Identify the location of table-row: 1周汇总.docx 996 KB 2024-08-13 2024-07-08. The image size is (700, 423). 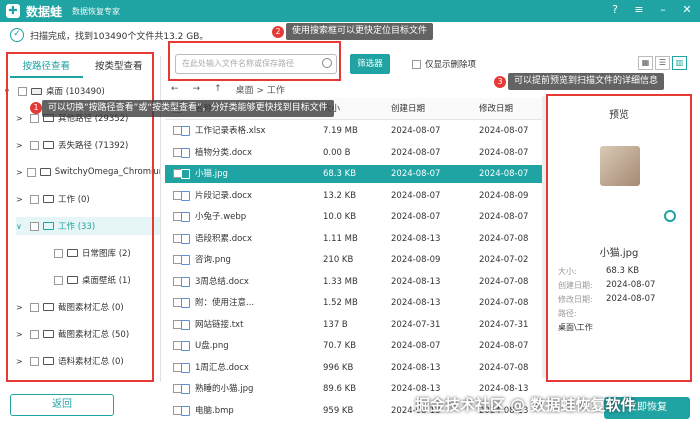
(355, 368).